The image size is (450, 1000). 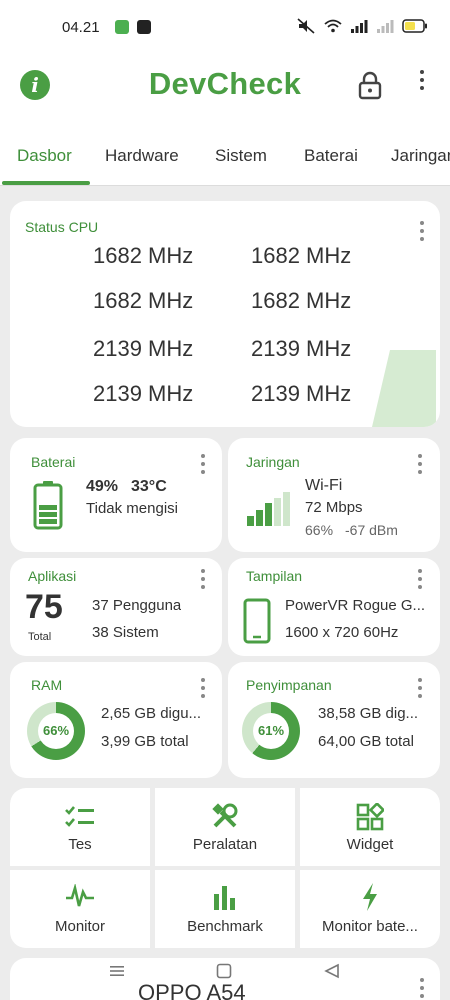 I want to click on network-signal-percent: 66%, so click(x=319, y=530).